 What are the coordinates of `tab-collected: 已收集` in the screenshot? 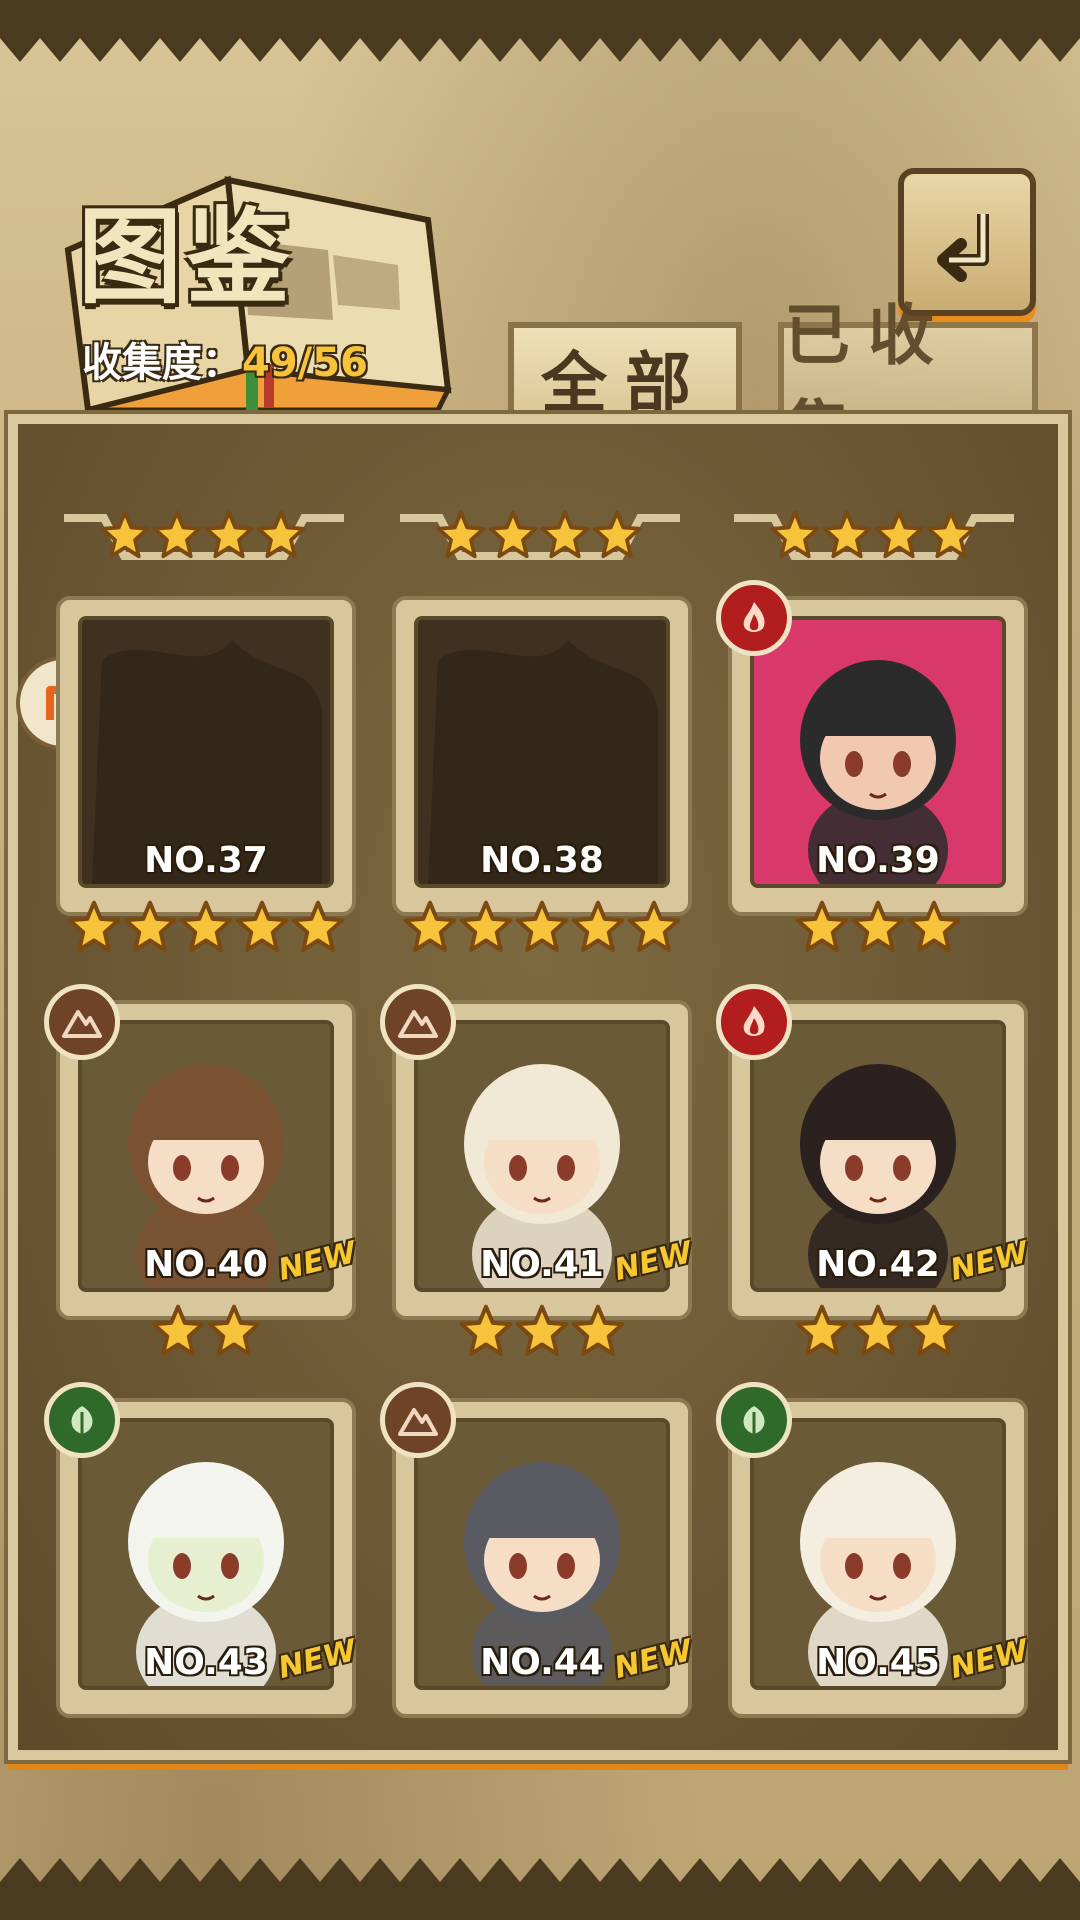 It's located at (908, 383).